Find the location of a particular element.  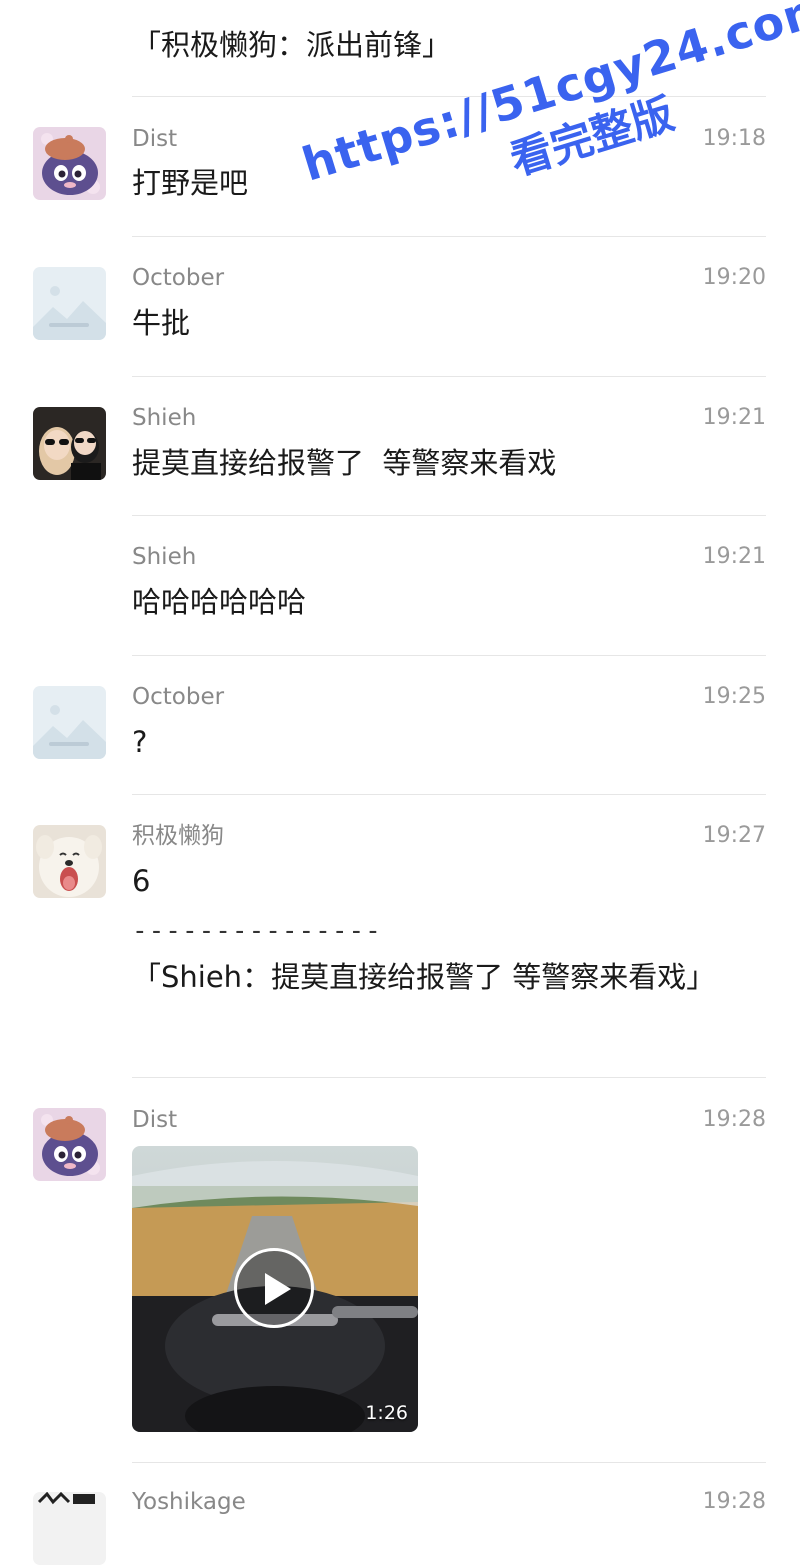

message-time: 19:27 is located at coordinates (734, 835).